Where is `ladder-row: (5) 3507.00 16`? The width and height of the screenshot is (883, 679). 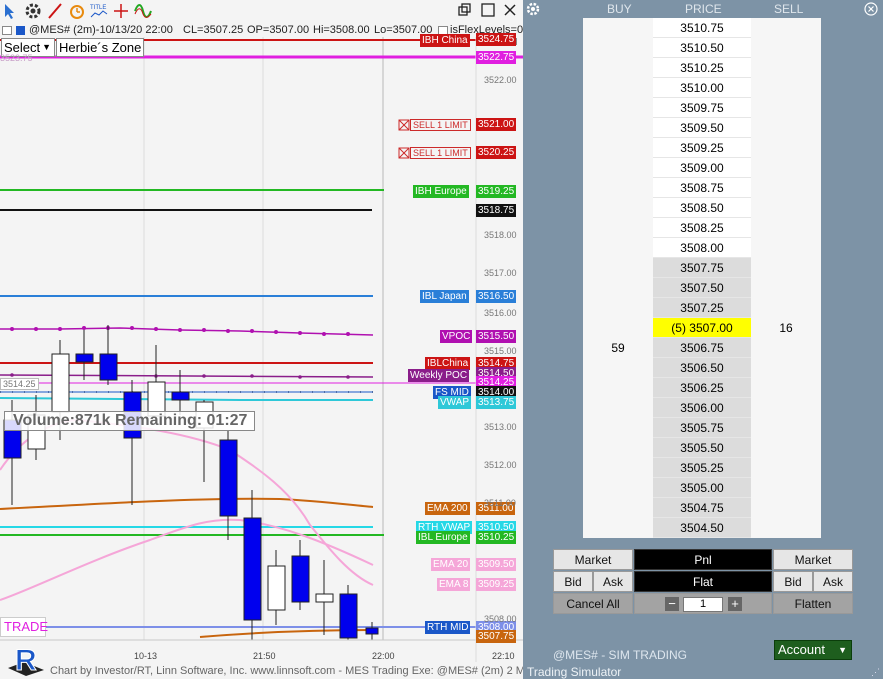 ladder-row: (5) 3507.00 16 is located at coordinates (703, 328).